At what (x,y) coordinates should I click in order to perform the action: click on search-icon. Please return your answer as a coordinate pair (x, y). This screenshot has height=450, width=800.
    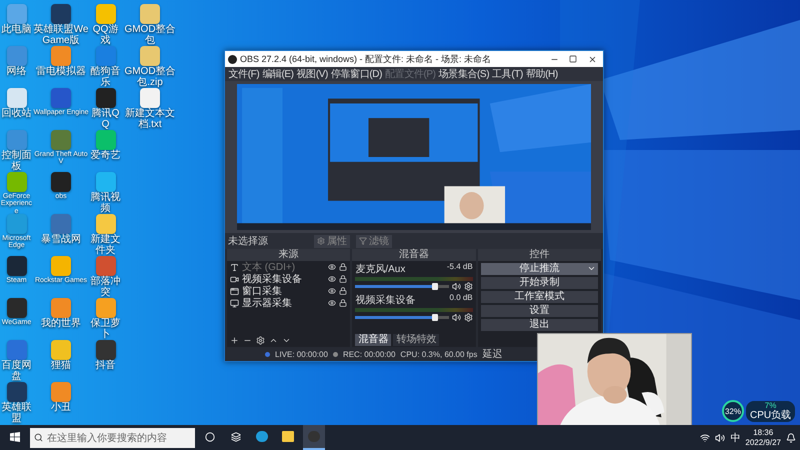
    Looking at the image, I should click on (38, 437).